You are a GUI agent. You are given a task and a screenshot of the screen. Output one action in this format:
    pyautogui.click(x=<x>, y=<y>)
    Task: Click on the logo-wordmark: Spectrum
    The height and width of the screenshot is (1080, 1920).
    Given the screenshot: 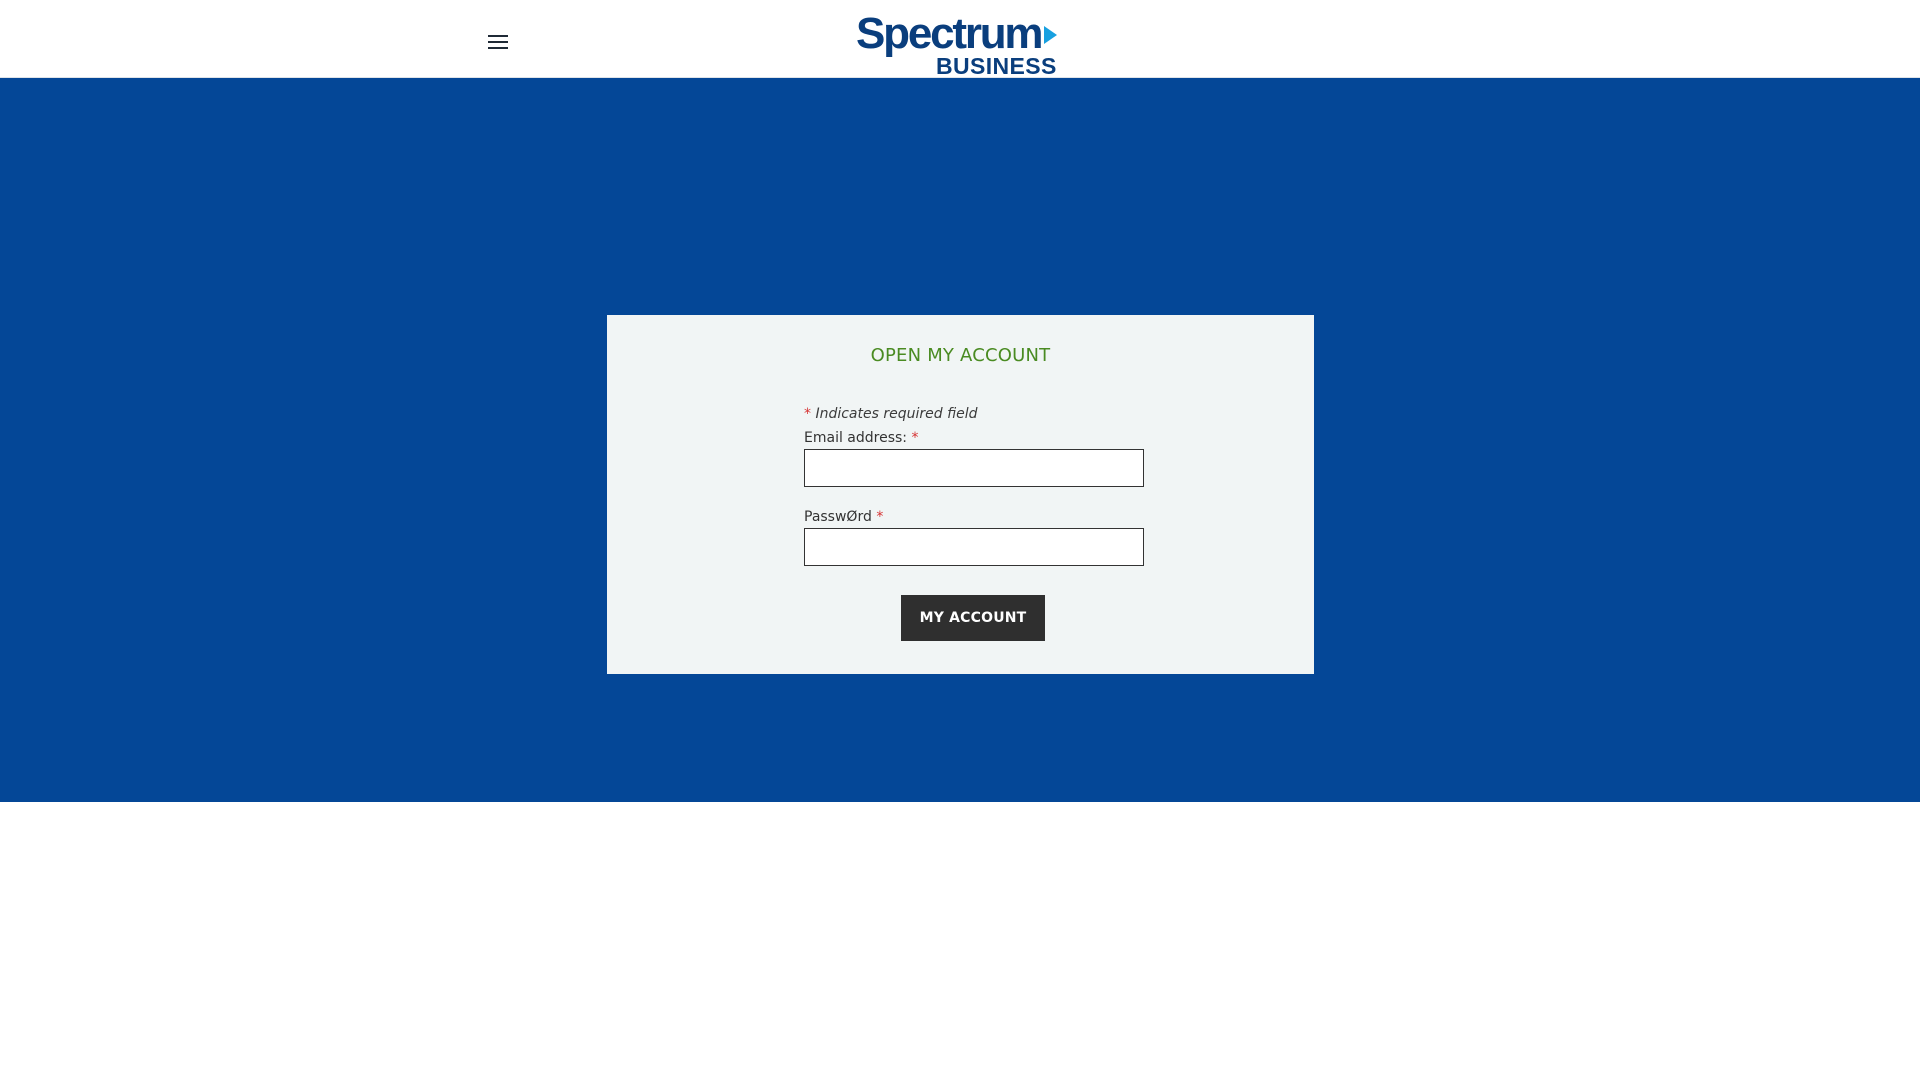 What is the action you would take?
    pyautogui.click(x=950, y=33)
    